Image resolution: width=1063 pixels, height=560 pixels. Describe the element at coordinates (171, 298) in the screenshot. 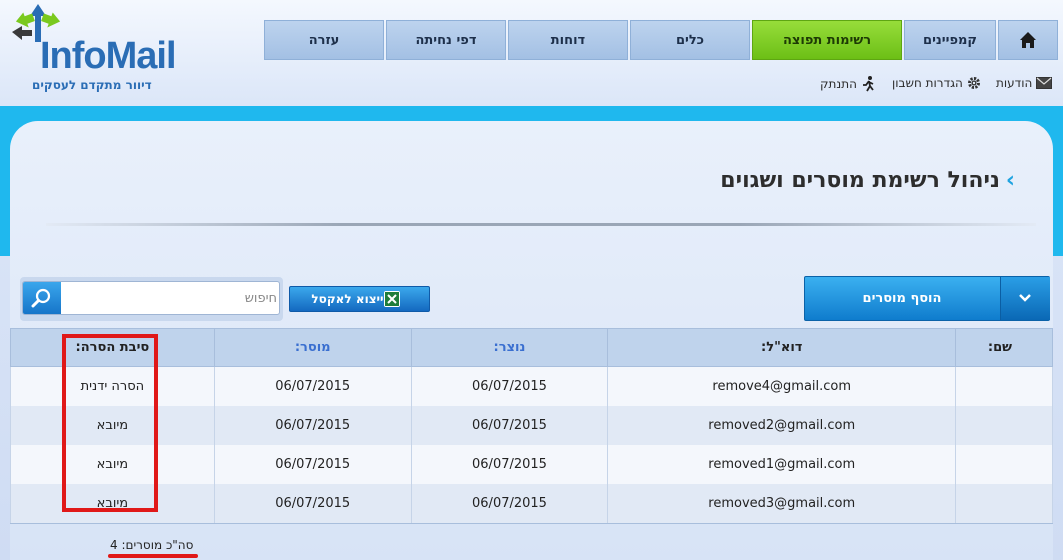

I see `search-input` at that location.